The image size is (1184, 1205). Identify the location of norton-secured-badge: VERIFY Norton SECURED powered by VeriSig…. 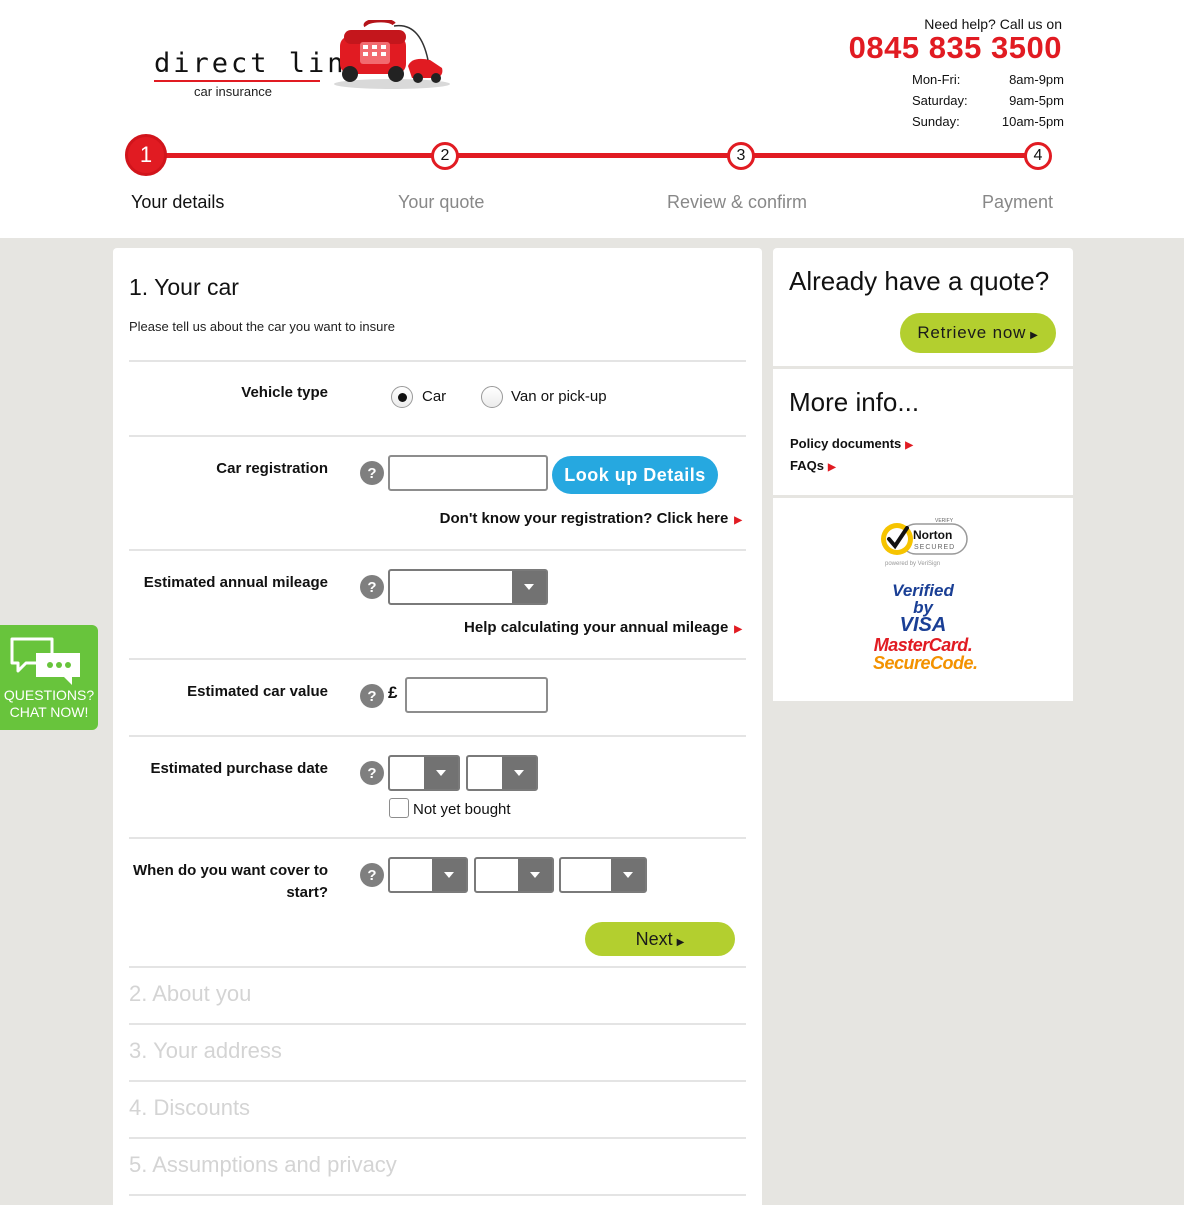
(924, 542).